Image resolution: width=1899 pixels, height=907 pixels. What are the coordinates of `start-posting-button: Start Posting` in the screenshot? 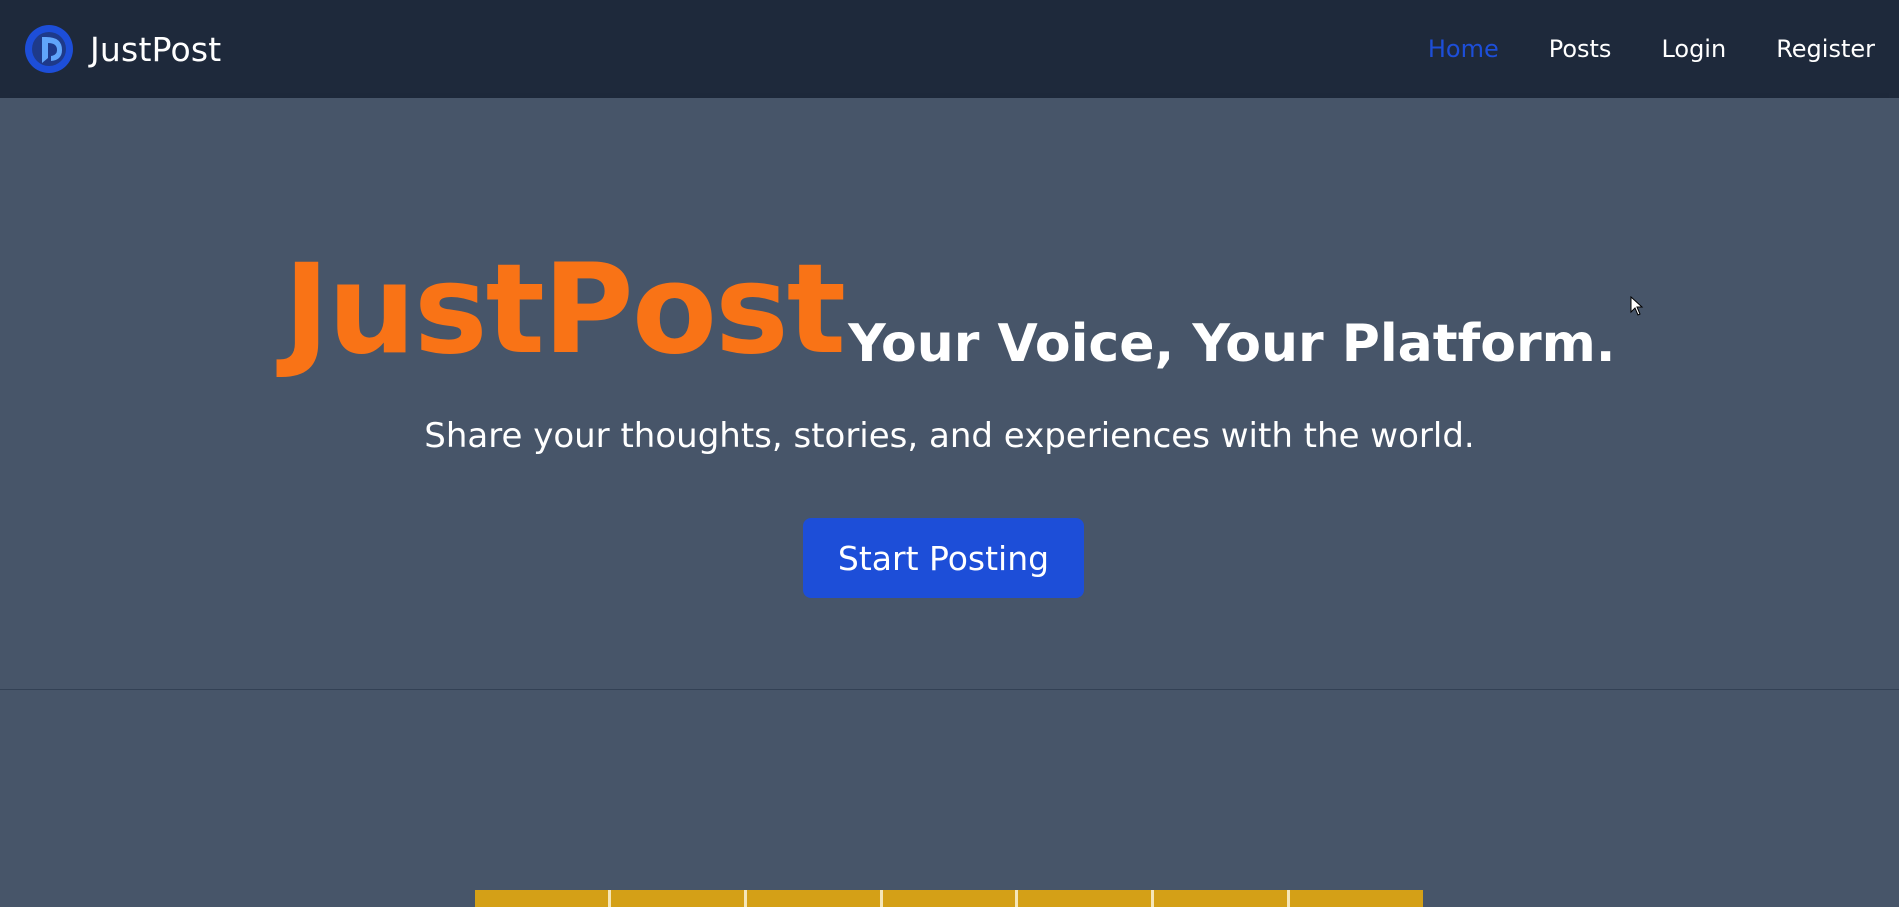 It's located at (943, 558).